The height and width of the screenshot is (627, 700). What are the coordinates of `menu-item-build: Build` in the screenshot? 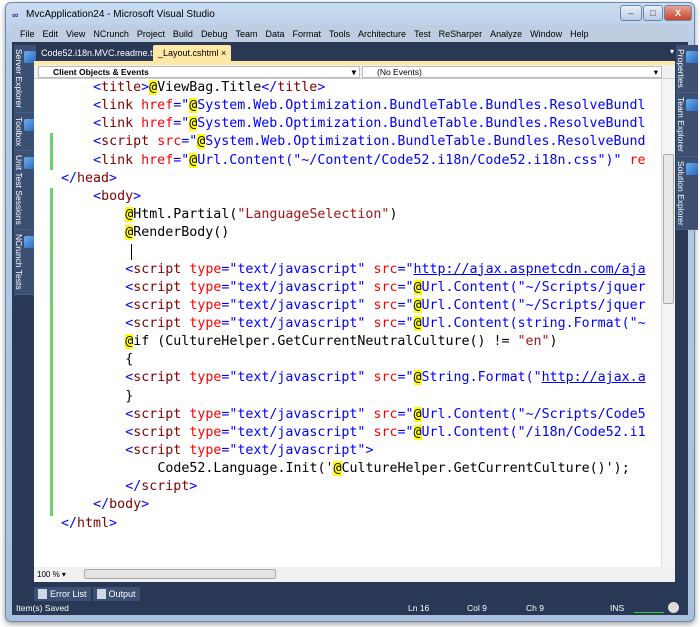 It's located at (183, 34).